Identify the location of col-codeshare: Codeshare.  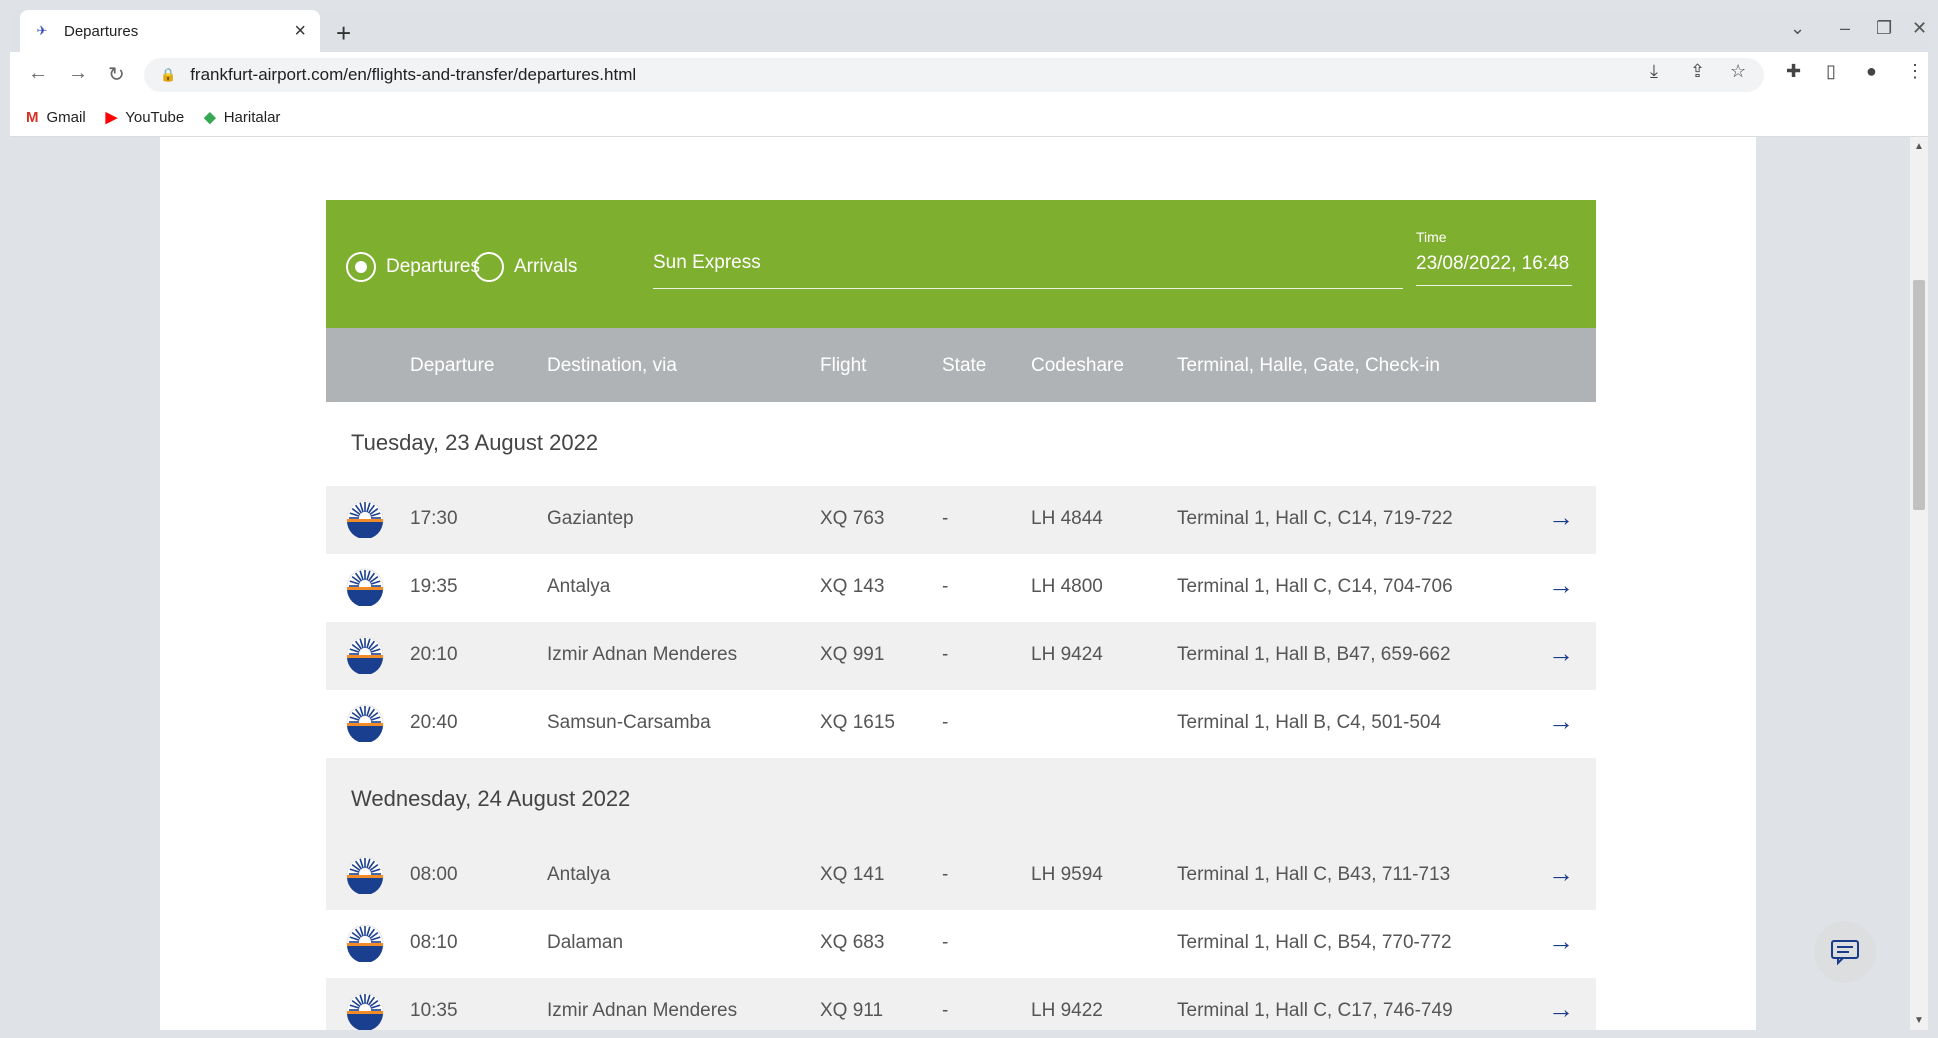
(1077, 366).